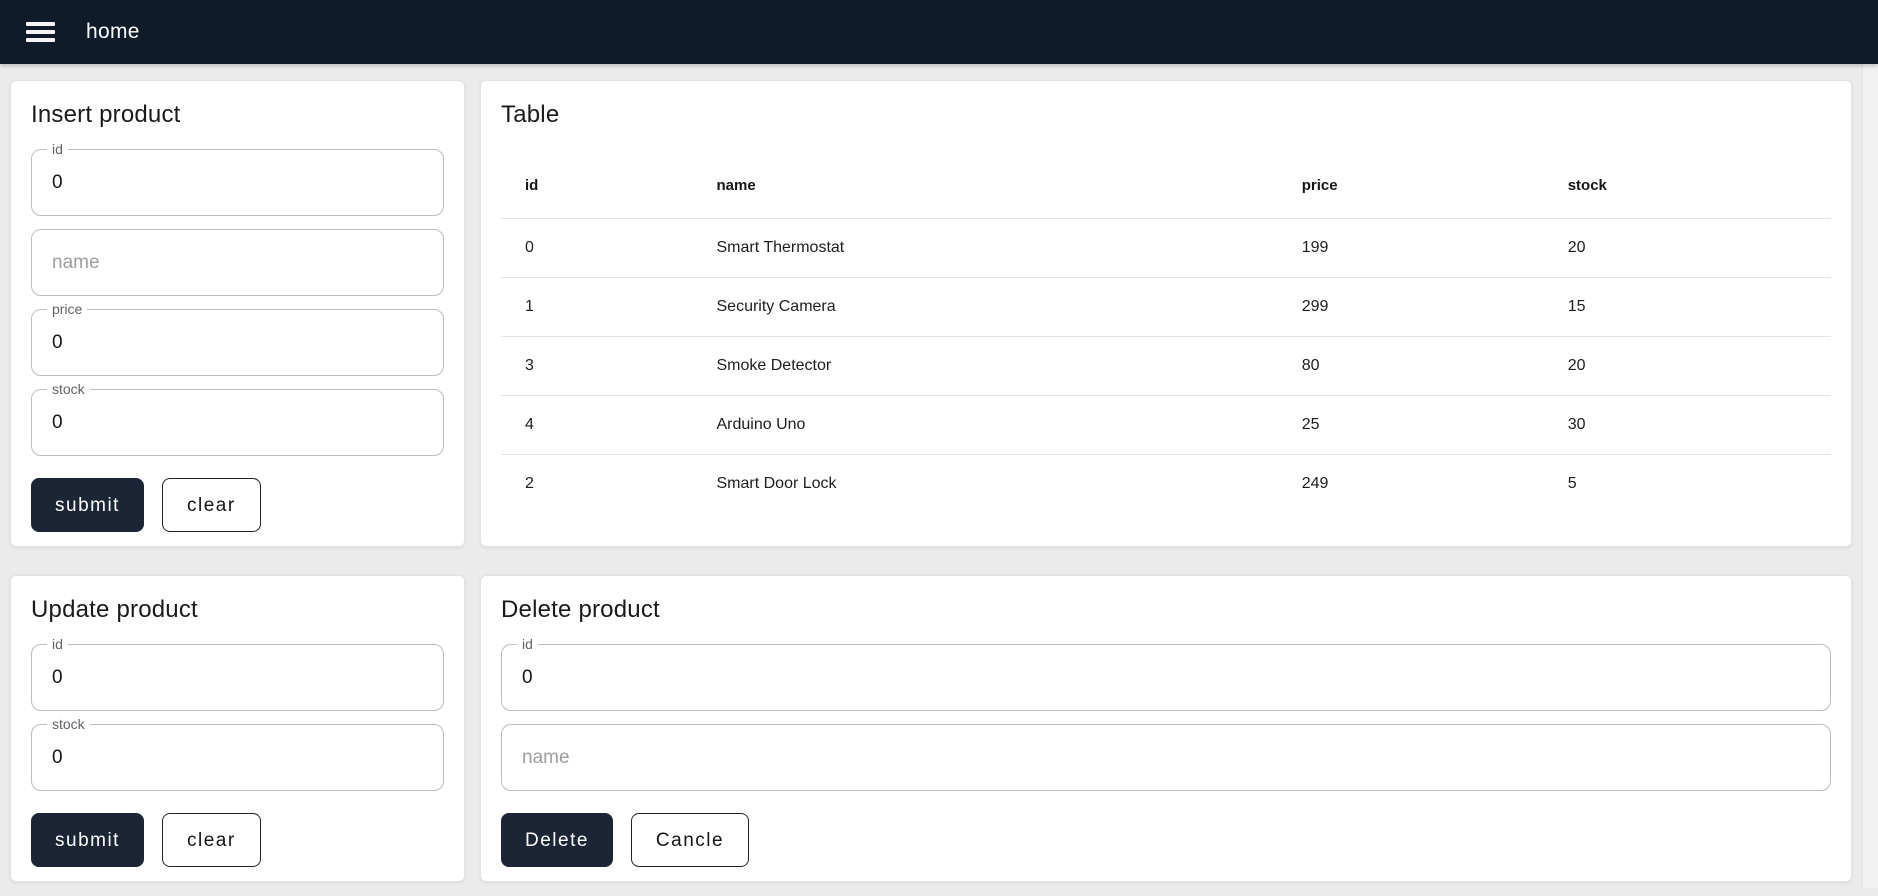 The image size is (1878, 896). What do you see at coordinates (237, 610) in the screenshot?
I see `update-product-title: Update product` at bounding box center [237, 610].